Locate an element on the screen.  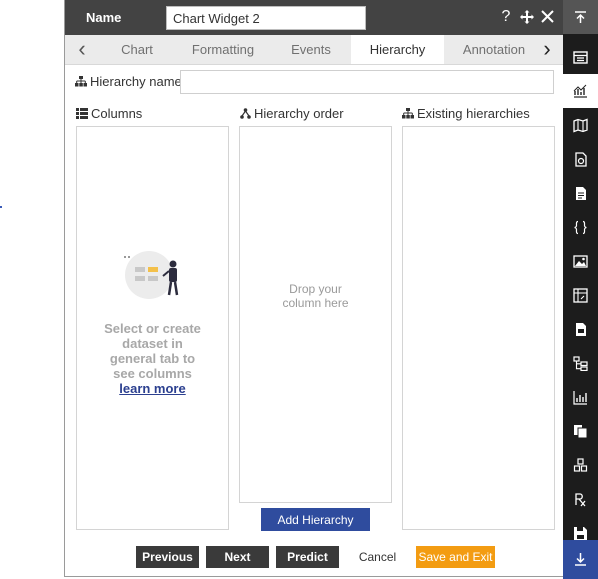
next-button: Next is located at coordinates (237, 557).